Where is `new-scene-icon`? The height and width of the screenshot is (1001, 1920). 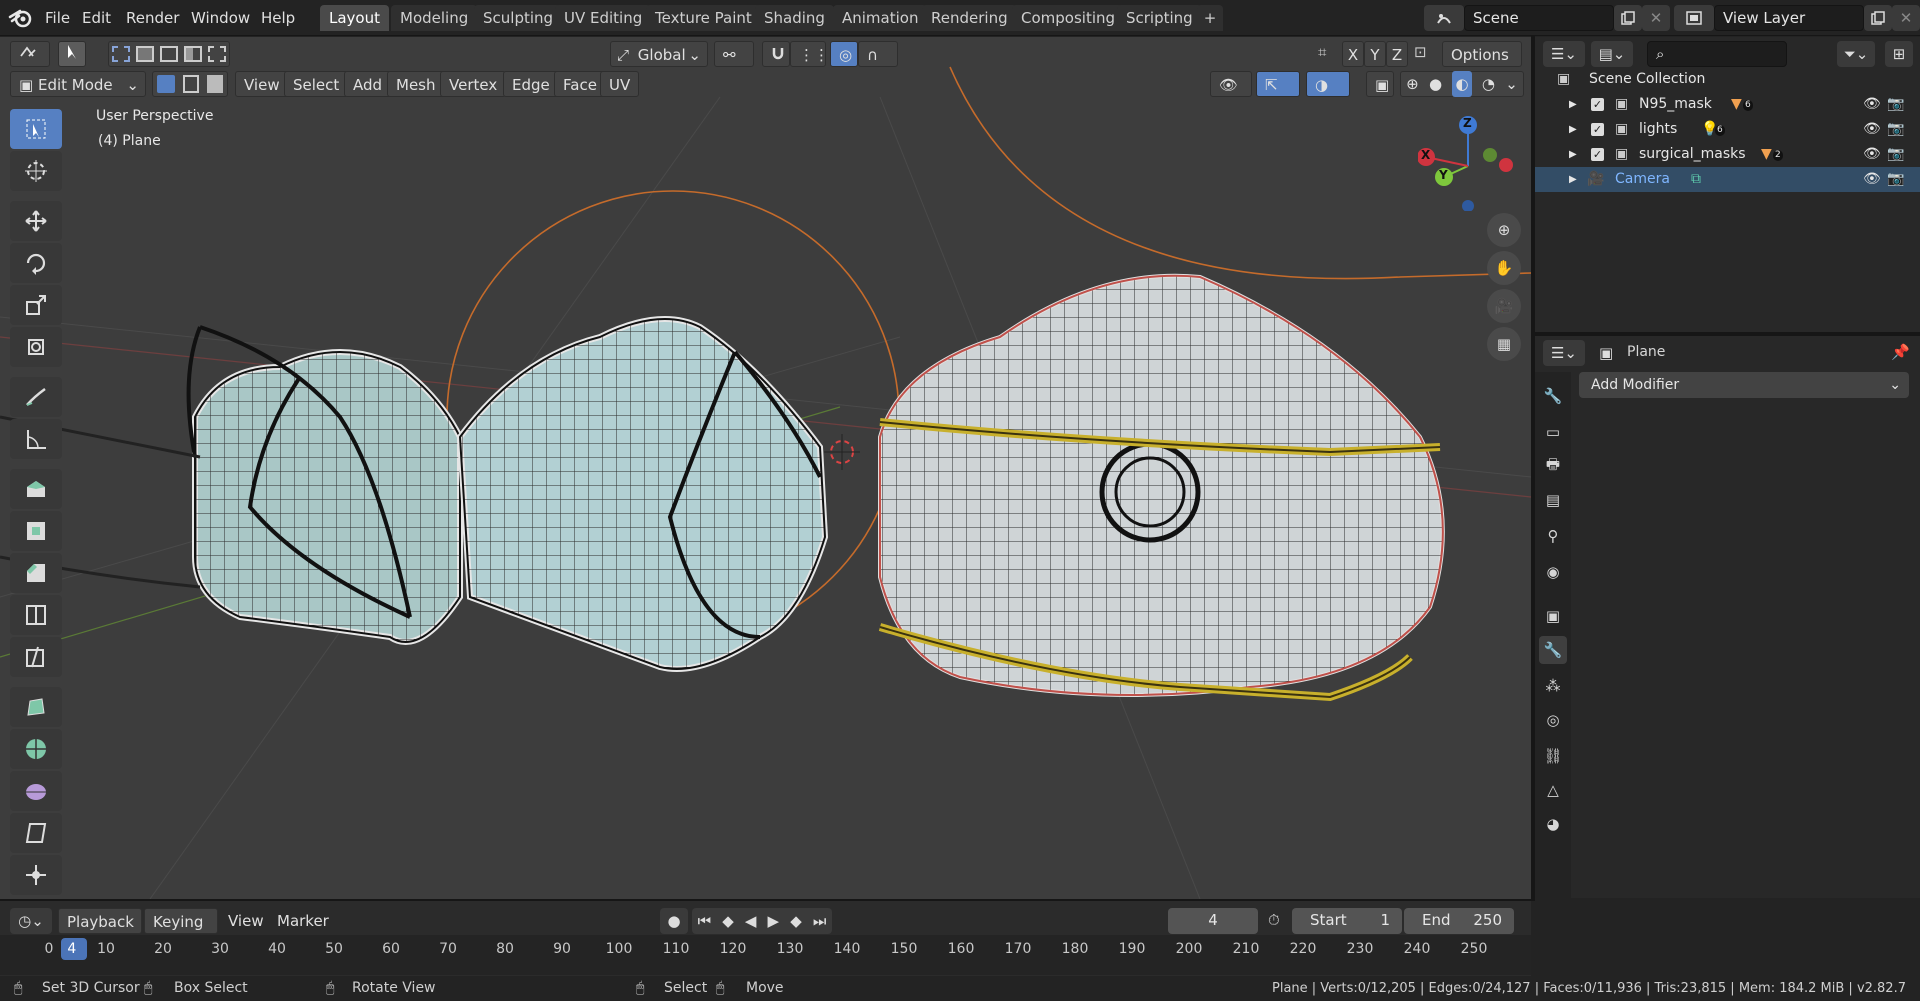 new-scene-icon is located at coordinates (1628, 18).